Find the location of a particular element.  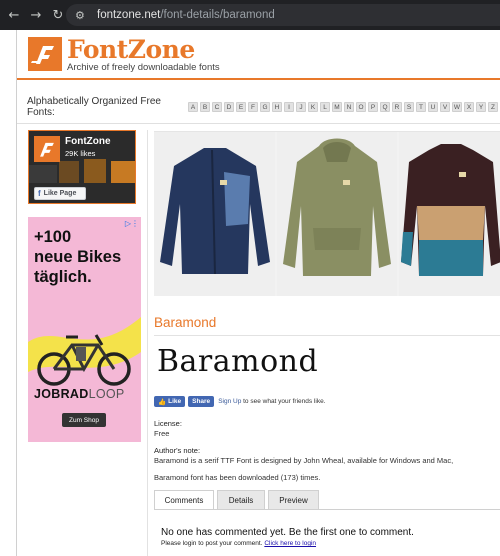

fb-like-count: 29K likes is located at coordinates (80, 153).